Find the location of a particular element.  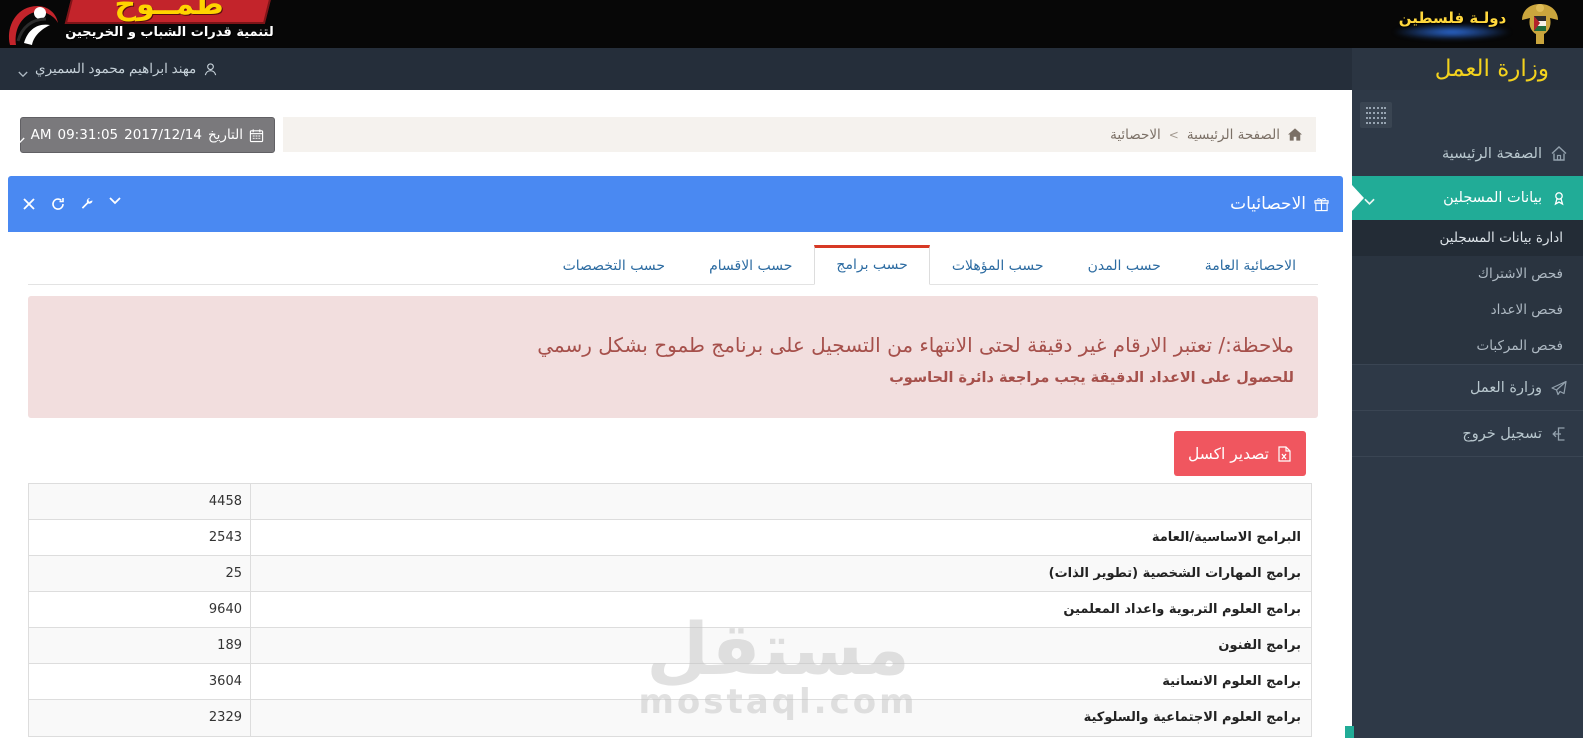

sidebar-item-logout: تسجيل خروج is located at coordinates (1467, 433).